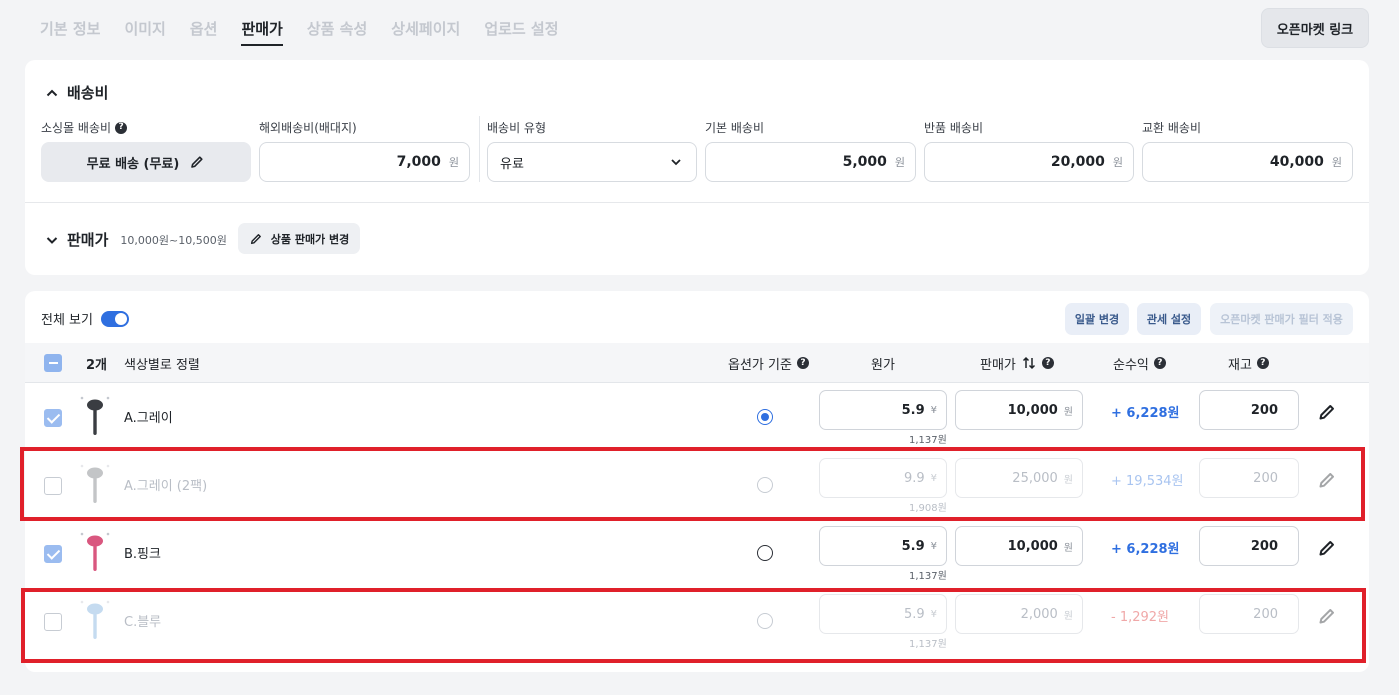  I want to click on cost-input: 9.9 ¥, so click(883, 478).